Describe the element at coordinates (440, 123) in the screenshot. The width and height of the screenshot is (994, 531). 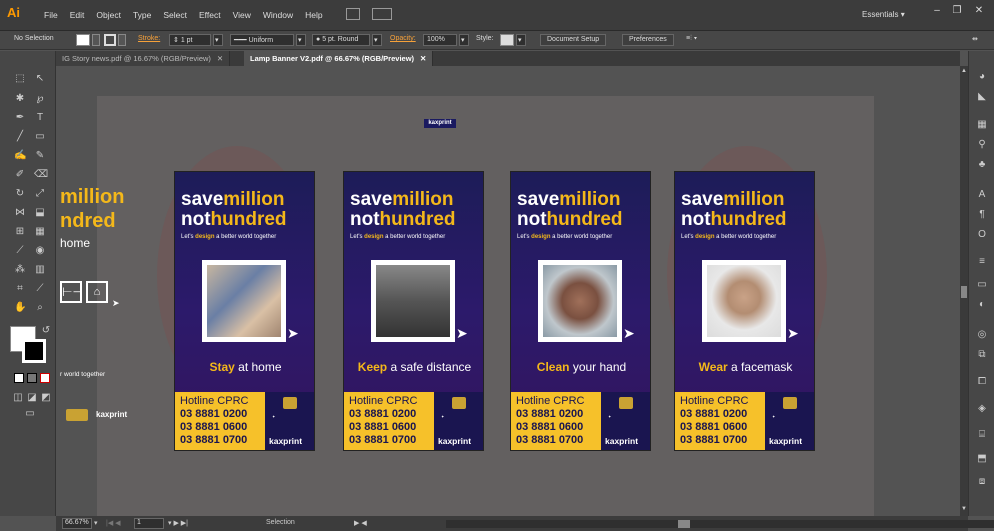
I see `kaxprint-logo-top: kaxprint` at that location.